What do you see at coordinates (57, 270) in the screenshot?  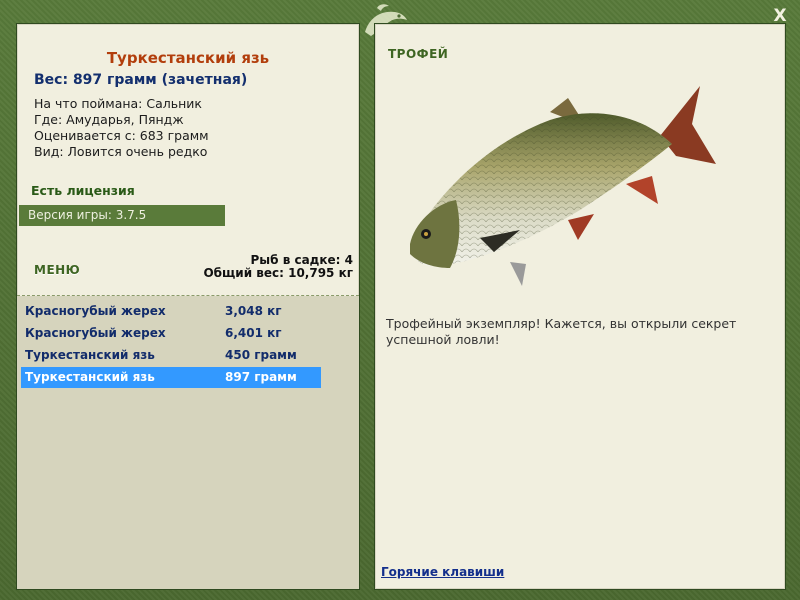 I see `menu-button: МЕНЮ` at bounding box center [57, 270].